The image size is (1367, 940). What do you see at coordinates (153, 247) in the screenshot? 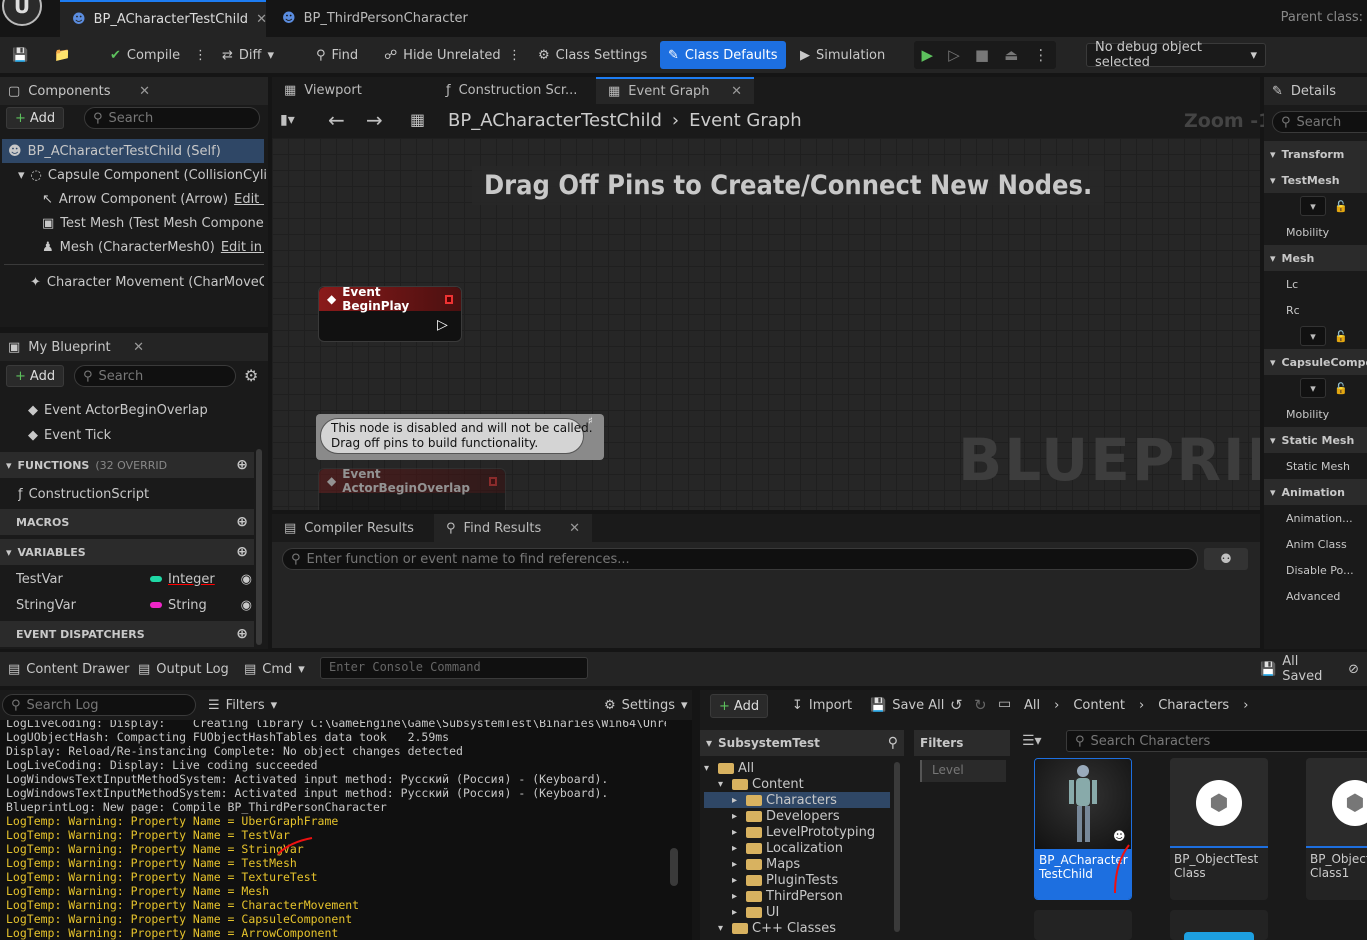
I see `component-item-mesh: ♟Mesh (CharacterMesh0)Edit in C+` at bounding box center [153, 247].